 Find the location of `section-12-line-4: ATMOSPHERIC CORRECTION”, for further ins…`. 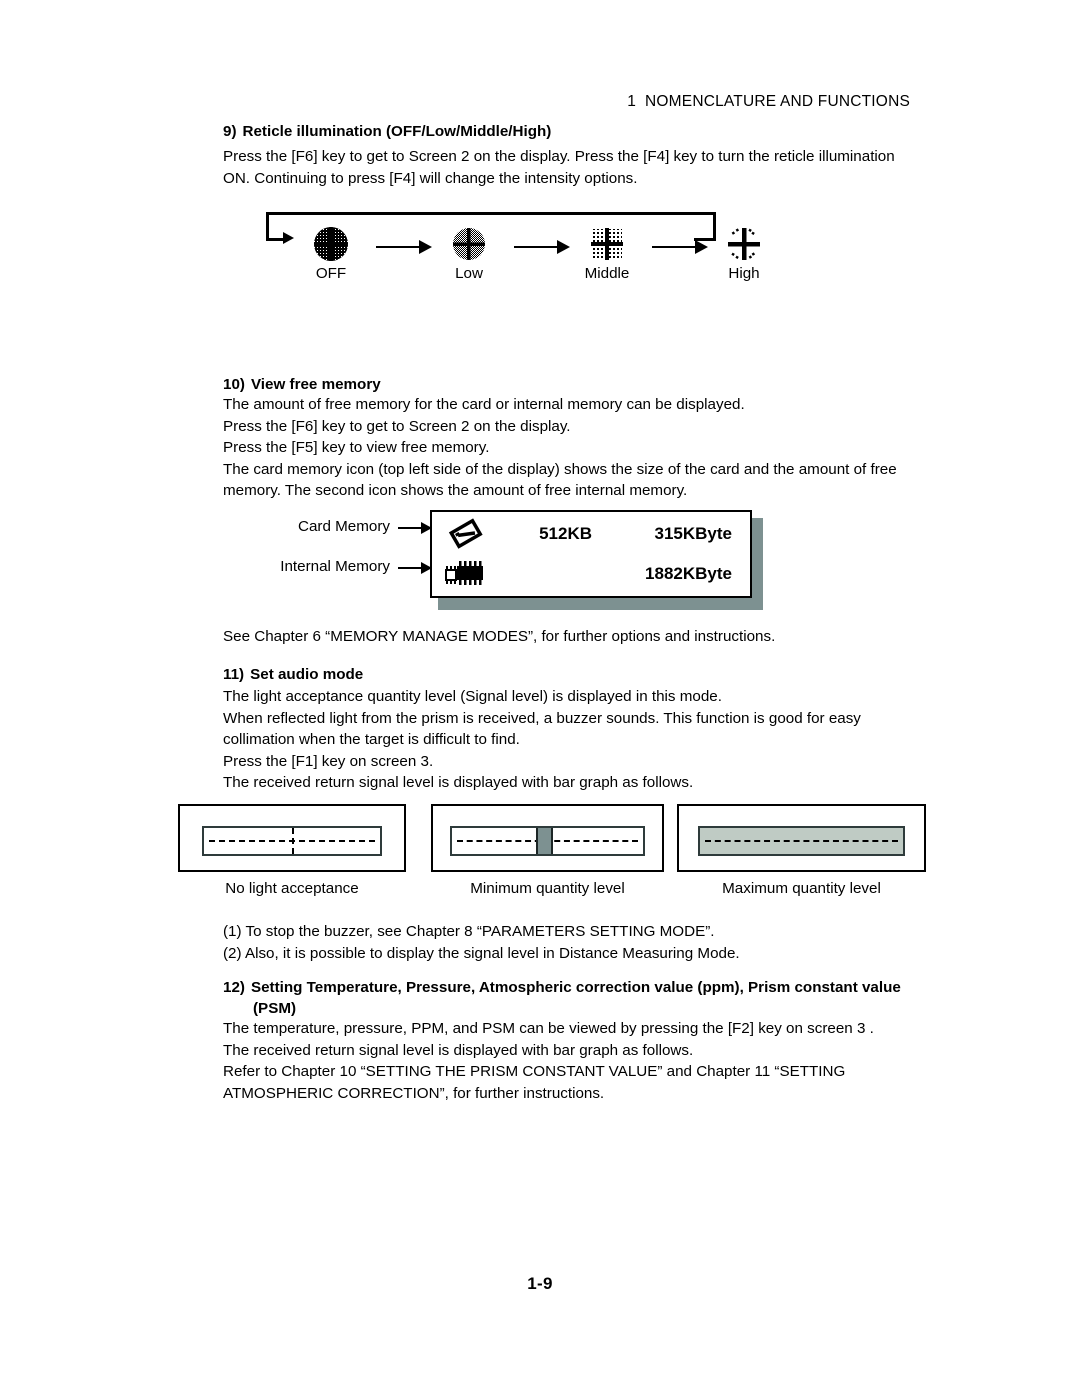

section-12-line-4: ATMOSPHERIC CORRECTION”, for further ins… is located at coordinates (414, 1093).